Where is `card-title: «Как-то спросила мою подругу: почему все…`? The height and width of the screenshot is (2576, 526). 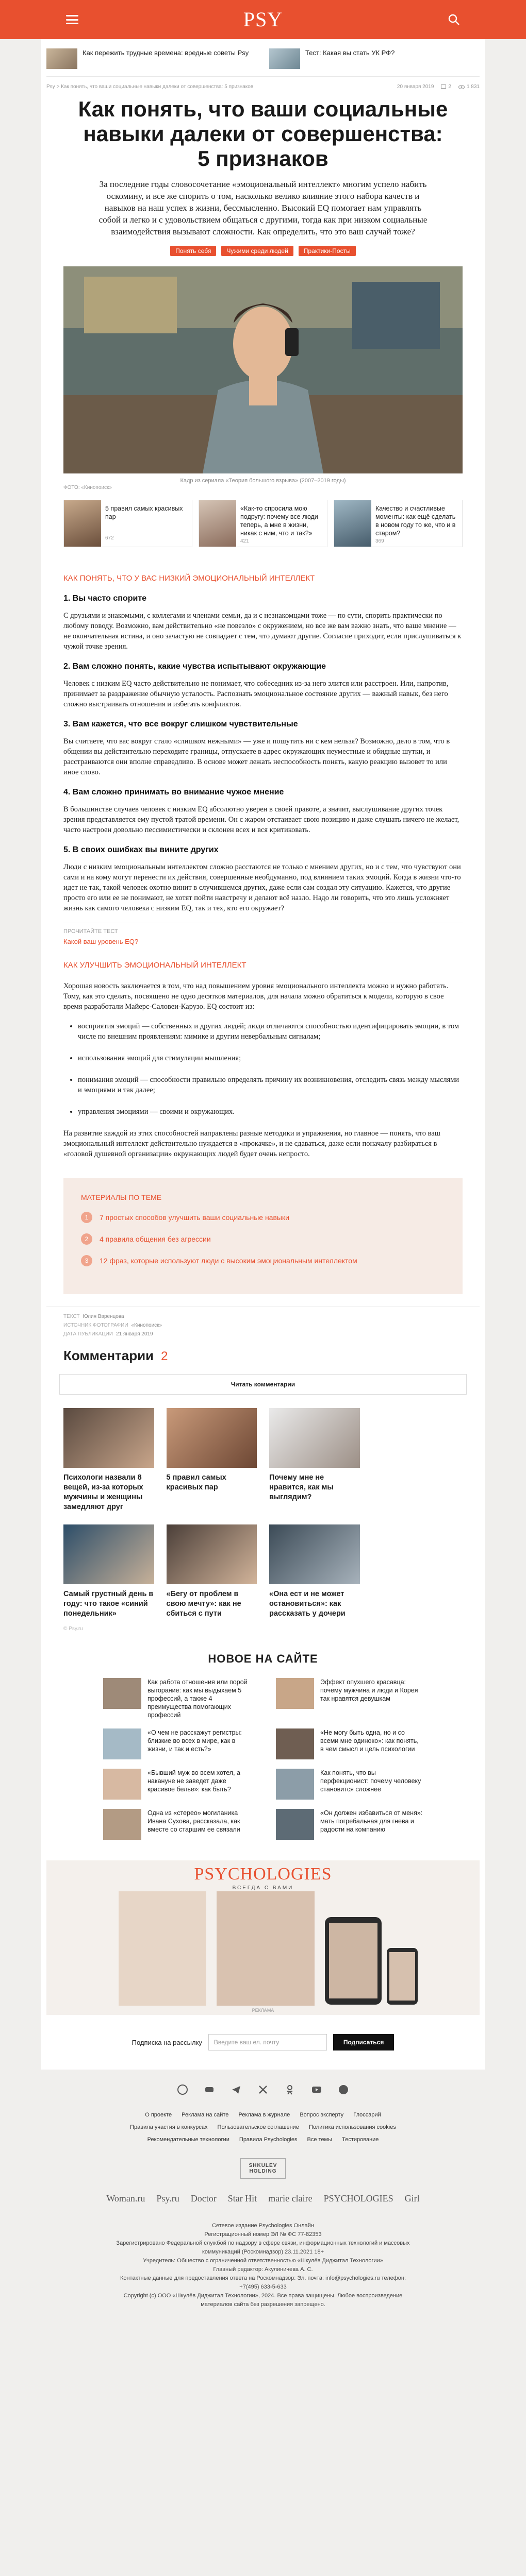 card-title: «Как-то спросила мою подругу: почему все… is located at coordinates (279, 521).